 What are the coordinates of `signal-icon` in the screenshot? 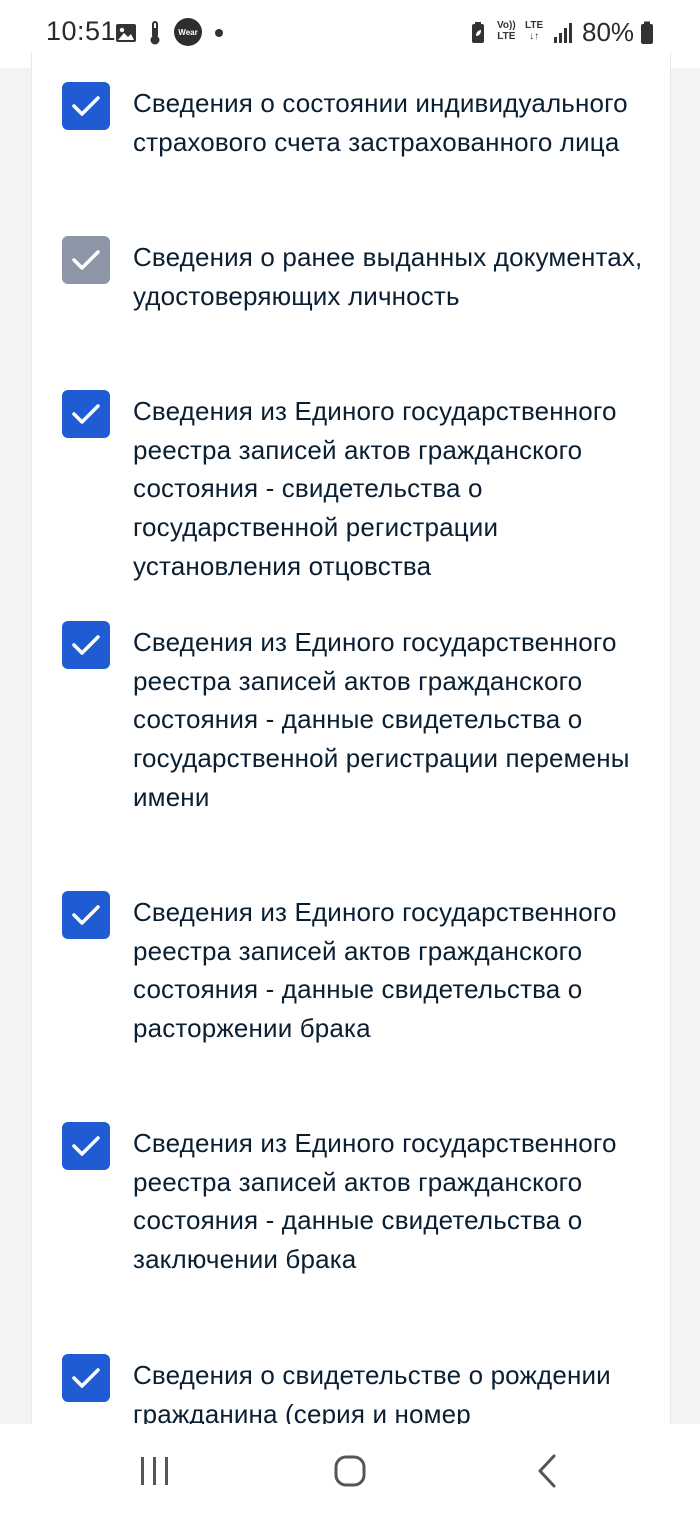 It's located at (564, 33).